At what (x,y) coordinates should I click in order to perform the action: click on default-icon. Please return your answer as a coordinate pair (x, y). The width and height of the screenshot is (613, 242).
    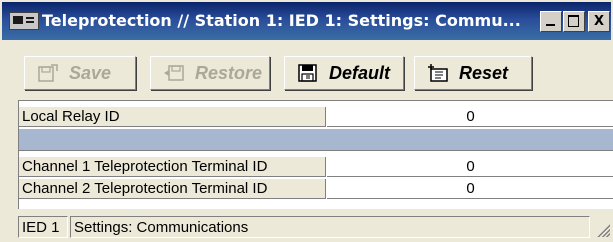
    Looking at the image, I should click on (308, 73).